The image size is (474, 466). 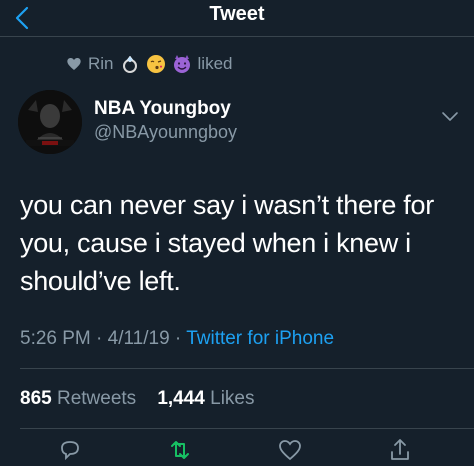 I want to click on share-icon, so click(x=400, y=449).